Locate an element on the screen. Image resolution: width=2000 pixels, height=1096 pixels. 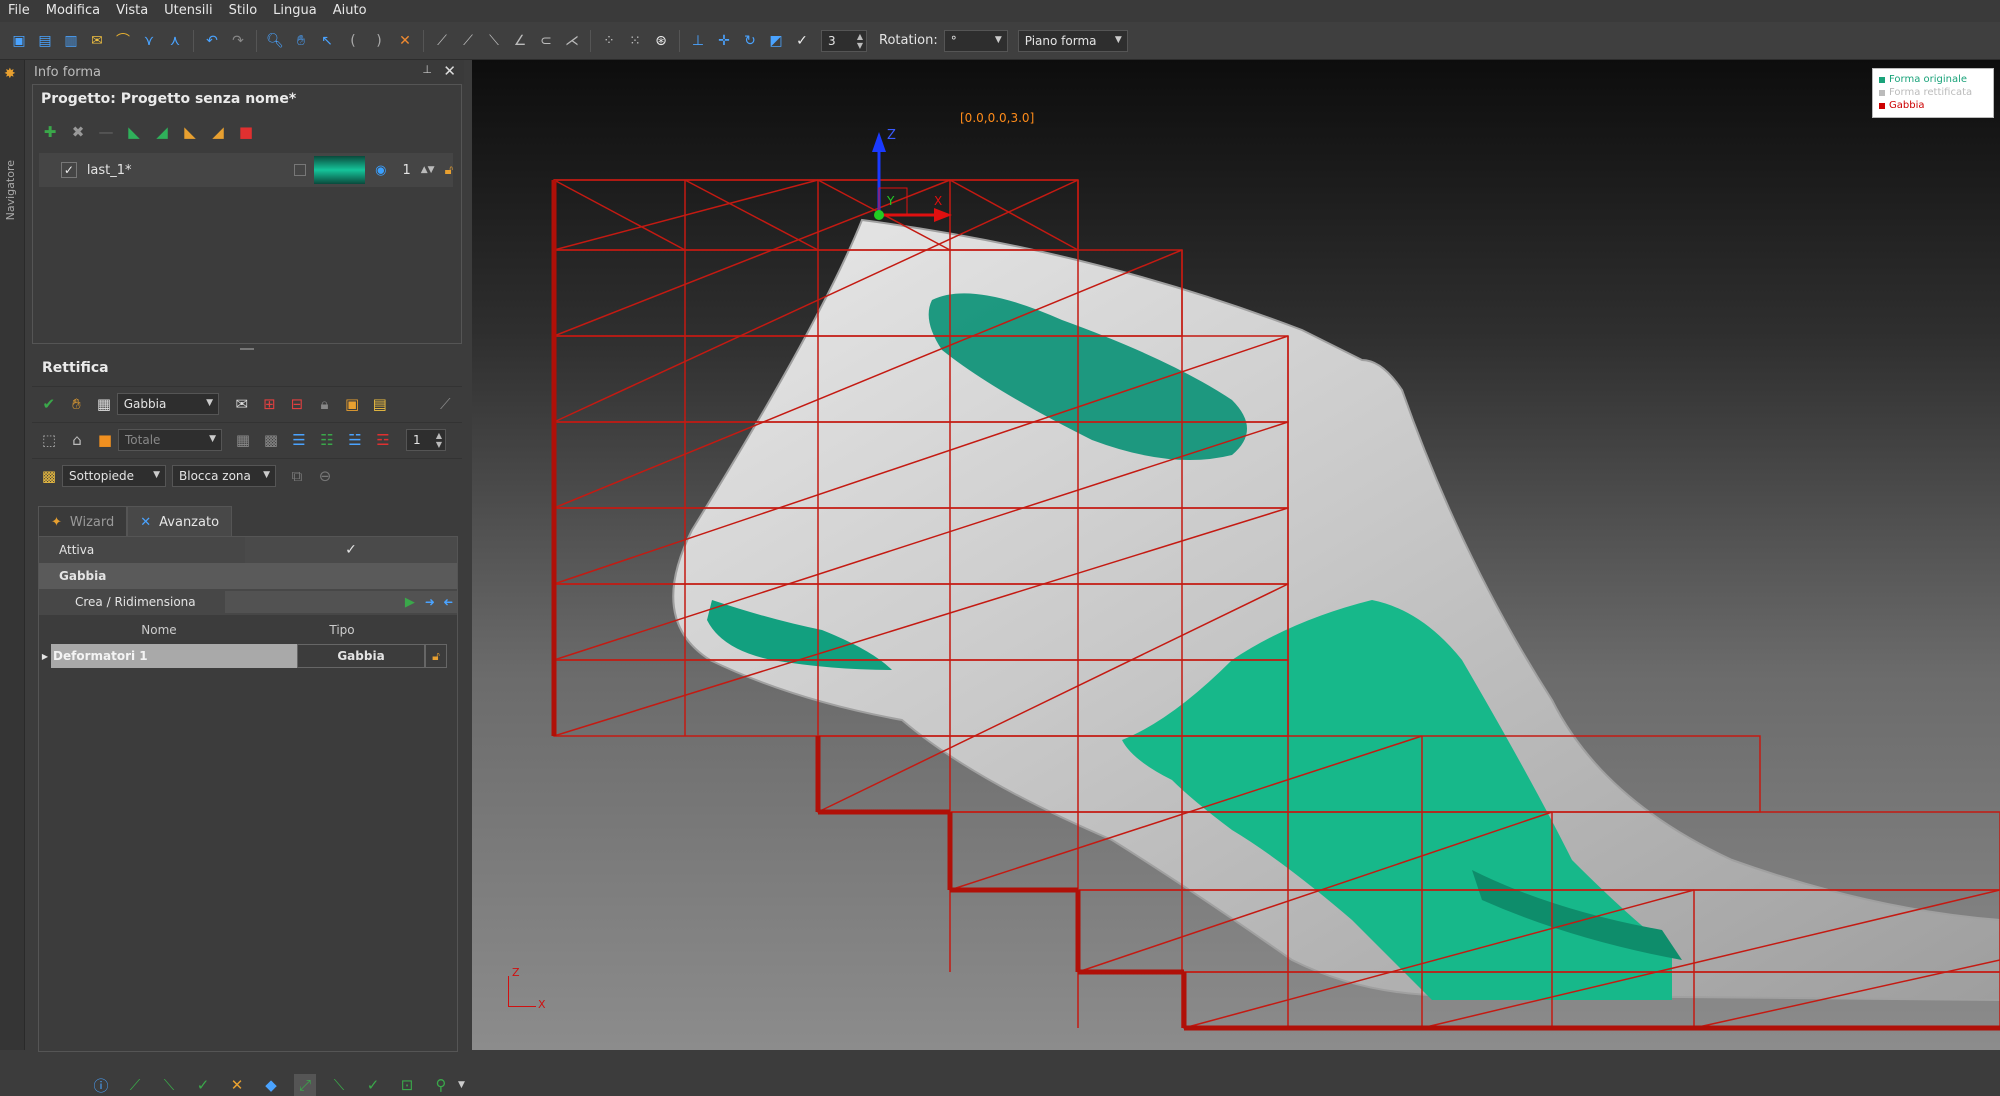
open-file-icon: ▤ is located at coordinates (45, 41).